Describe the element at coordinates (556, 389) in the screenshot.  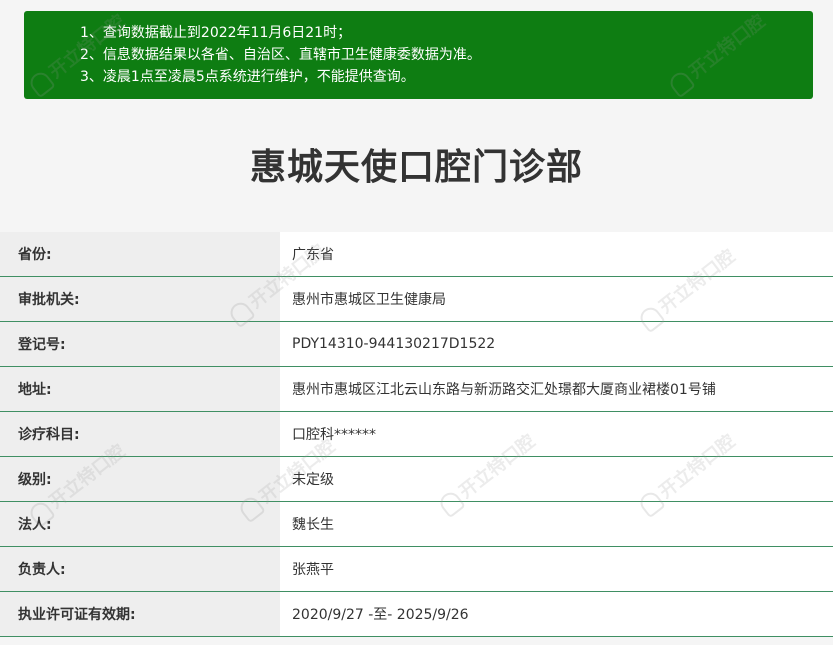
I see `row-value: 惠州市惠城区江北云山东路与新沥路交汇处璟都大厦商业裙楼01号铺` at that location.